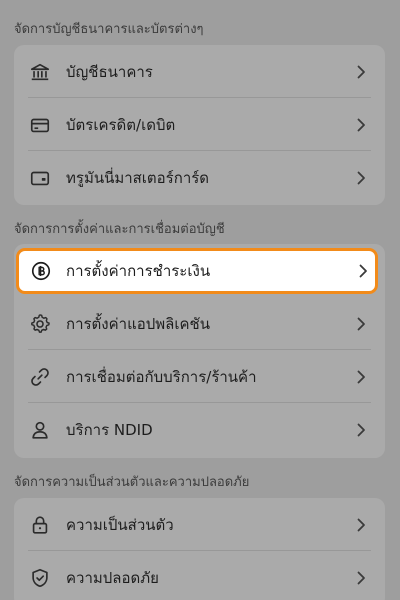  Describe the element at coordinates (199, 524) in the screenshot. I see `menu-item-privacy: ความเป็นส่วนตัว` at that location.